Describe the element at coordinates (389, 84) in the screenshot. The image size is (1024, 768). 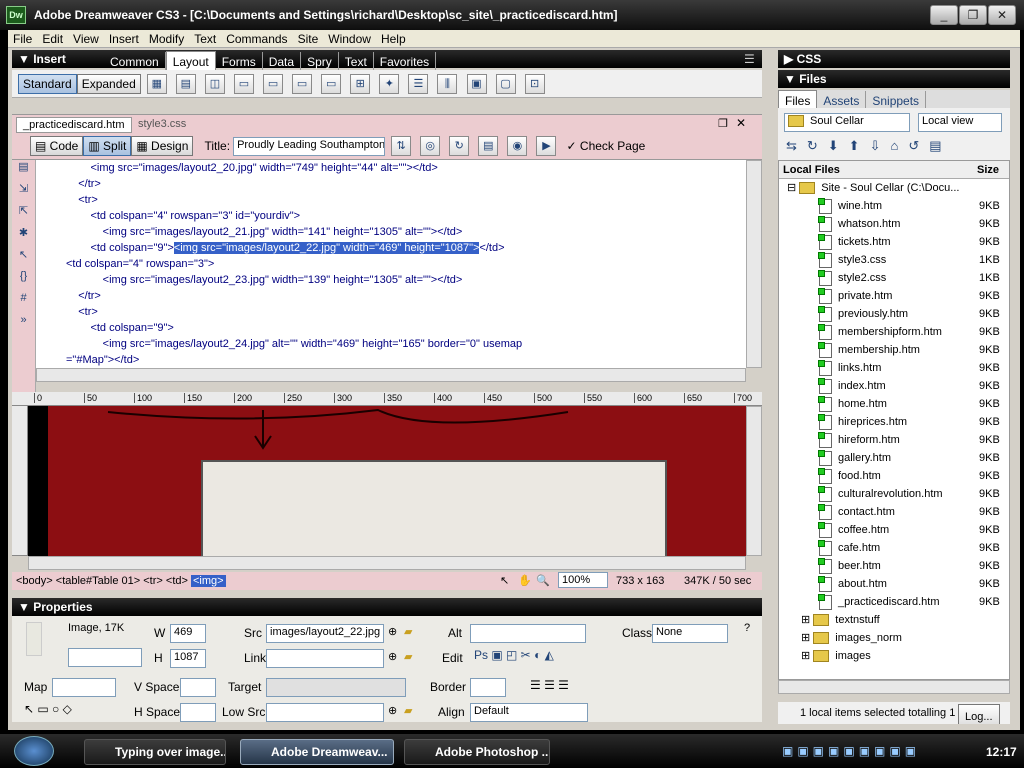
I see `draw-layout-cell-icon: ✦` at that location.